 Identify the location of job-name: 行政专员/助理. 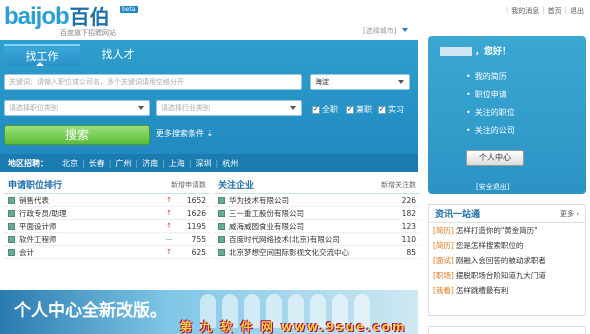
(43, 213).